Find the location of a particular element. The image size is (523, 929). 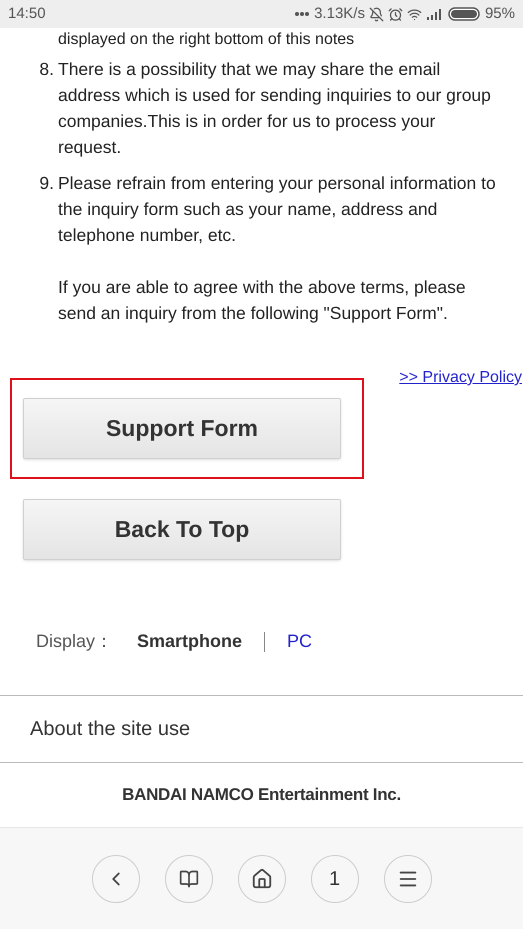

home-icon is located at coordinates (261, 879).